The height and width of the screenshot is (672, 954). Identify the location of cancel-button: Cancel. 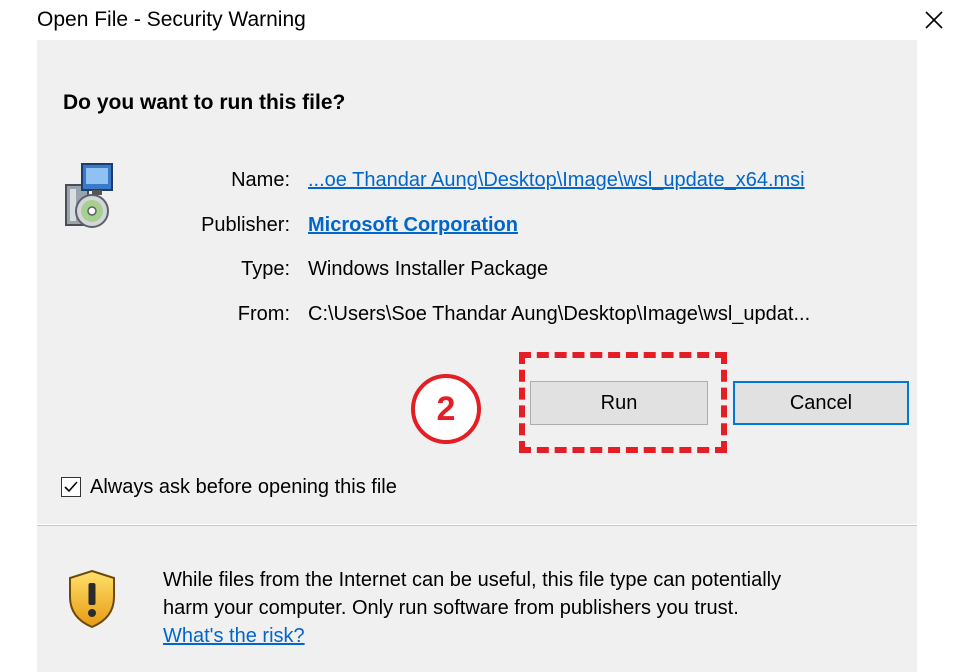
(821, 403).